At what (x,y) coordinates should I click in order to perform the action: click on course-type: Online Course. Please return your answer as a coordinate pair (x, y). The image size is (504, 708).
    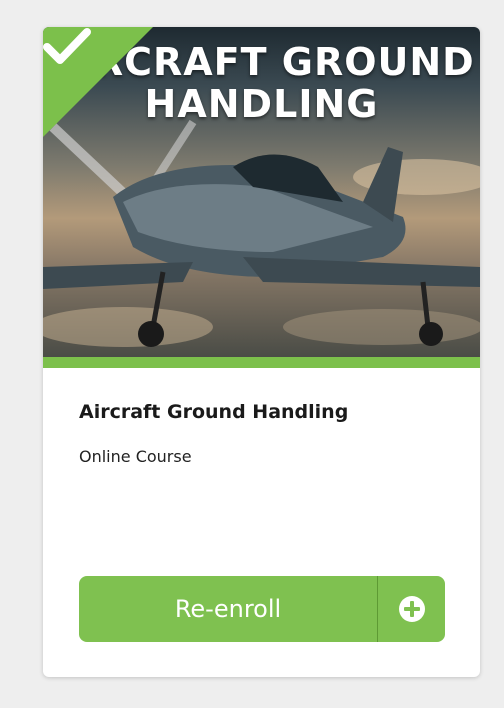
    Looking at the image, I should click on (135, 456).